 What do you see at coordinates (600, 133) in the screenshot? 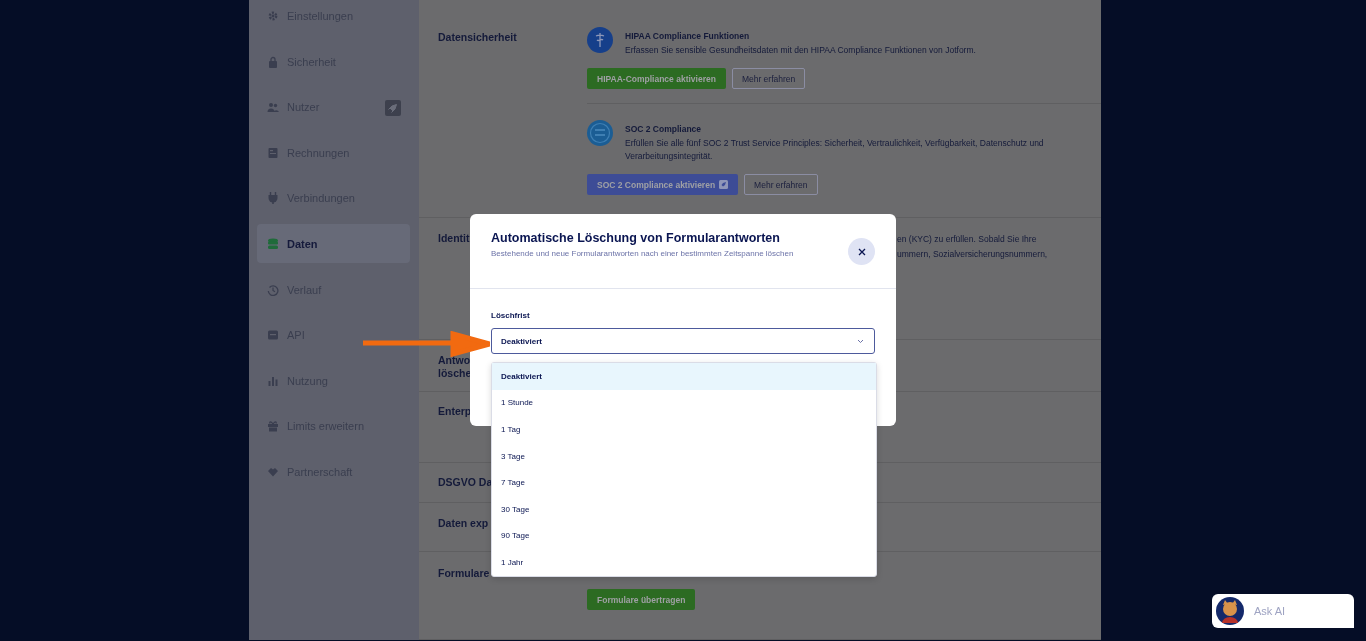
I see `certification-badge-icon` at bounding box center [600, 133].